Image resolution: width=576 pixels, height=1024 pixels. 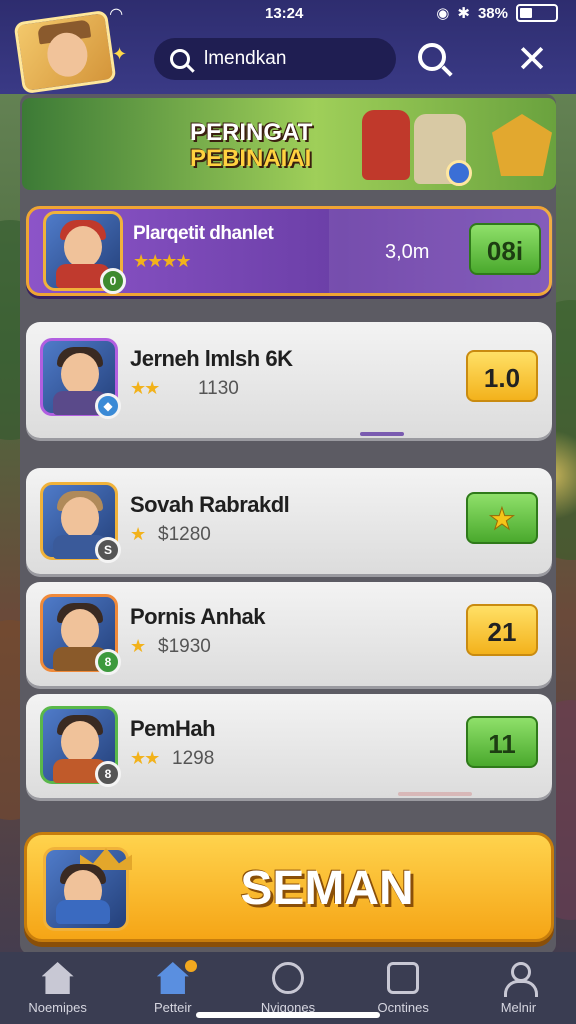 I want to click on nav-item-melnir: Melnir, so click(x=518, y=988).